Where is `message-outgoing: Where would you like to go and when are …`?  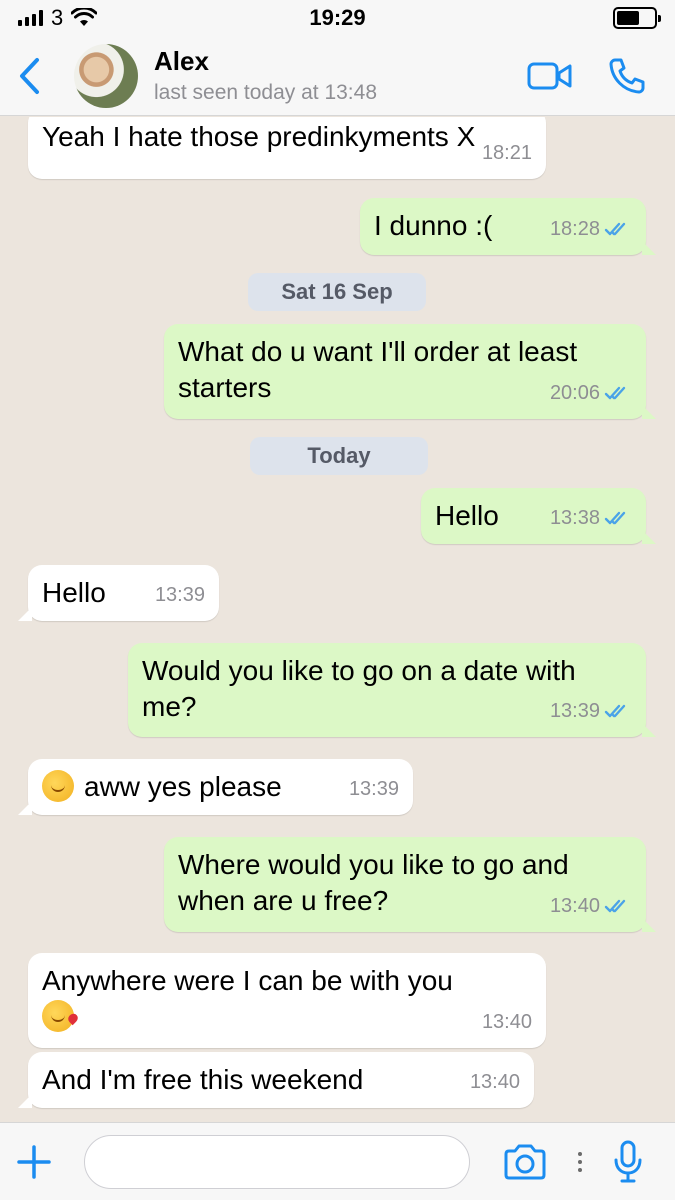
message-outgoing: Where would you like to go and when are … is located at coordinates (410, 884).